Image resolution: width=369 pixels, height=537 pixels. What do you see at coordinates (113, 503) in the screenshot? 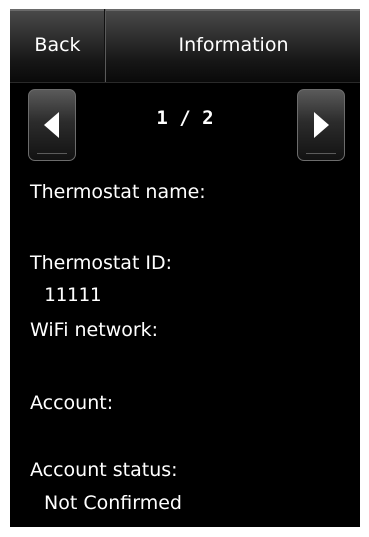
I see `account-status-value: Not Confirmed` at bounding box center [113, 503].